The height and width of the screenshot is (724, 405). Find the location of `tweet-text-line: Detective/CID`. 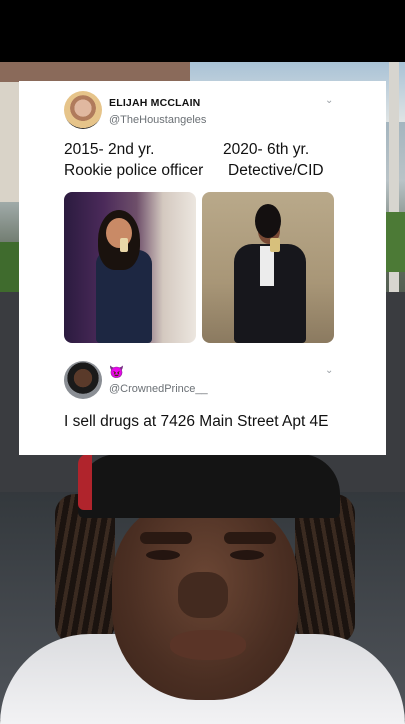

tweet-text-line: Detective/CID is located at coordinates (276, 170).